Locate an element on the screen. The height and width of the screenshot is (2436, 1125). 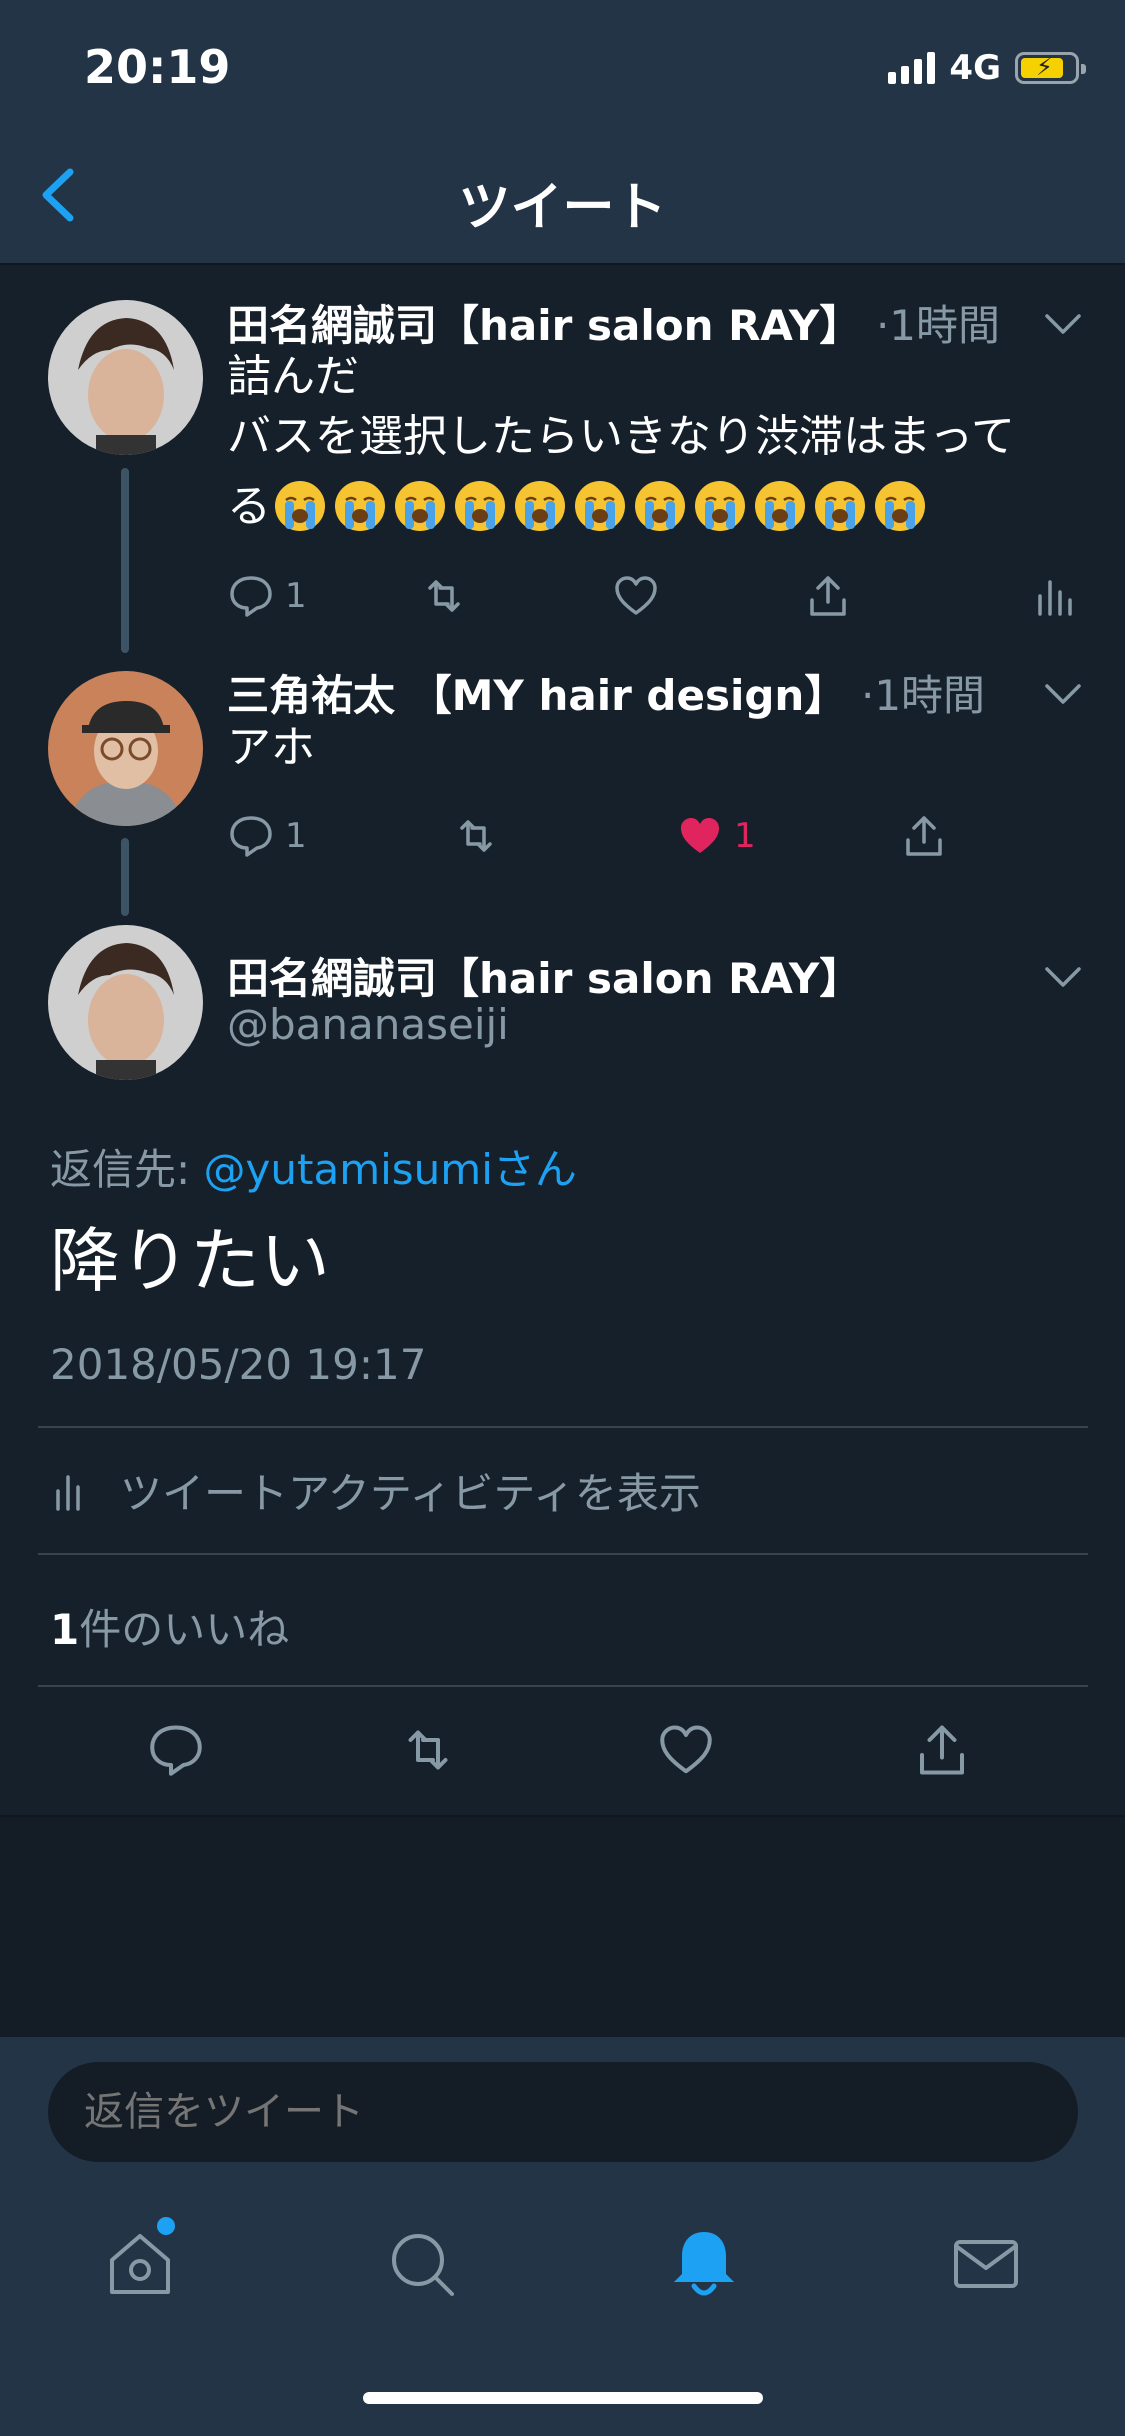
tweet-text-line: 詰んだ is located at coordinates (293, 376).